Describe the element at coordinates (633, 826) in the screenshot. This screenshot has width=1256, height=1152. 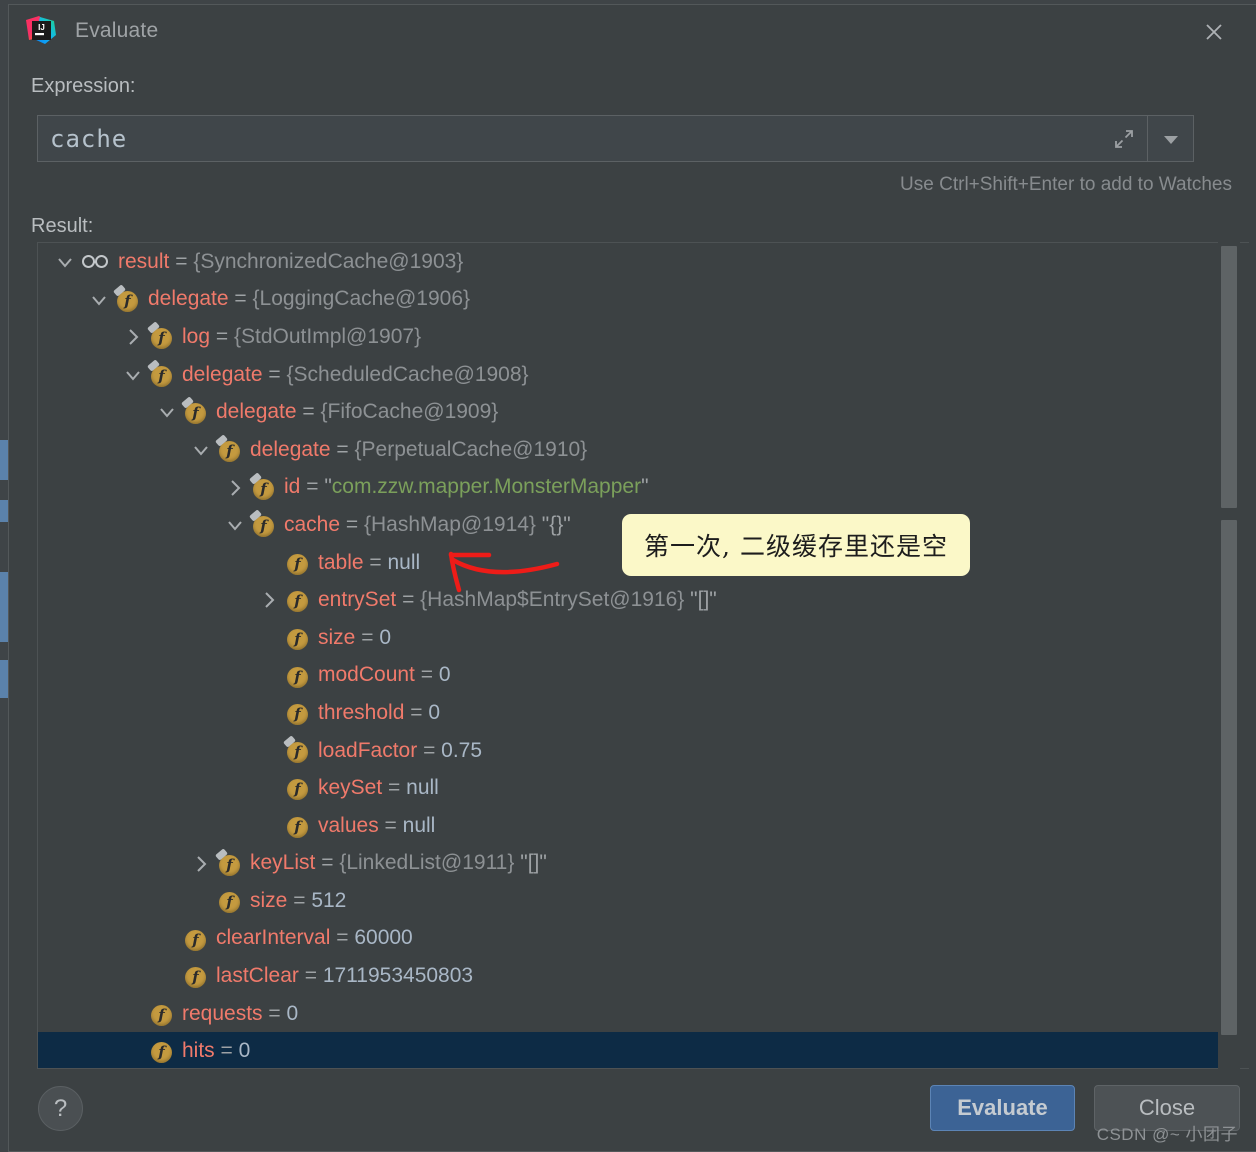
I see `tree-row: f values = null` at that location.